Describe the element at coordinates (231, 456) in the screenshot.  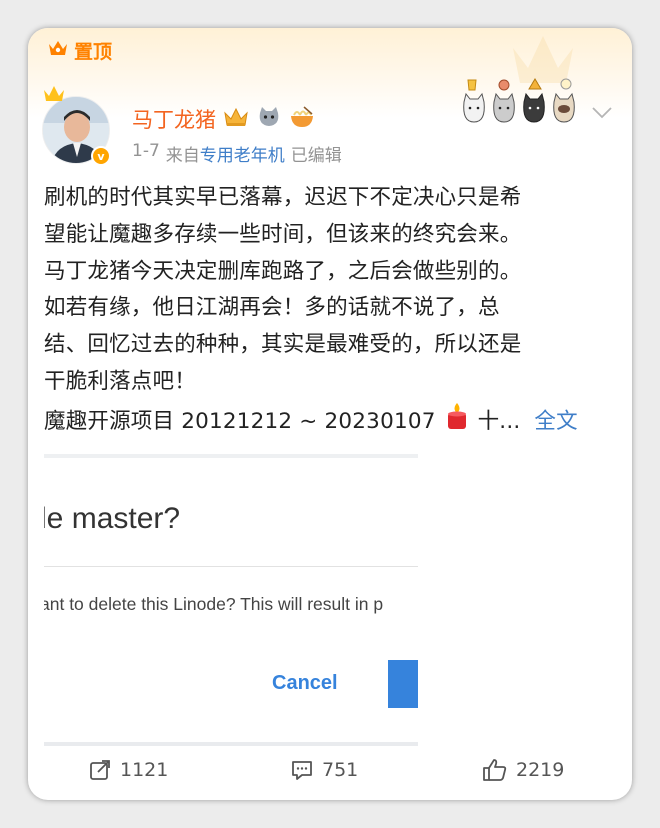
I see `screenshot-top-edge` at that location.